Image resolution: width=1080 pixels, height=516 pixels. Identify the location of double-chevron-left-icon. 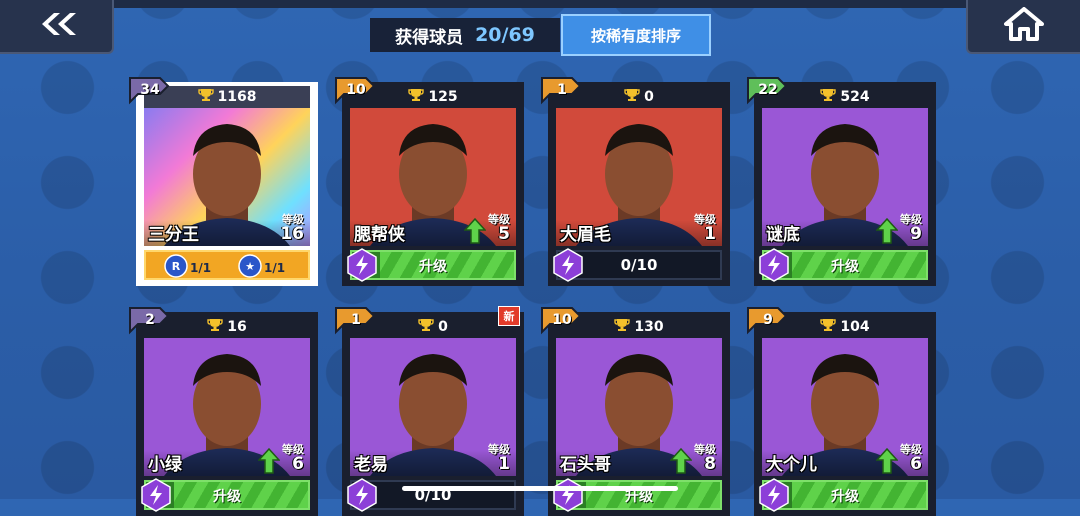
(56, 26).